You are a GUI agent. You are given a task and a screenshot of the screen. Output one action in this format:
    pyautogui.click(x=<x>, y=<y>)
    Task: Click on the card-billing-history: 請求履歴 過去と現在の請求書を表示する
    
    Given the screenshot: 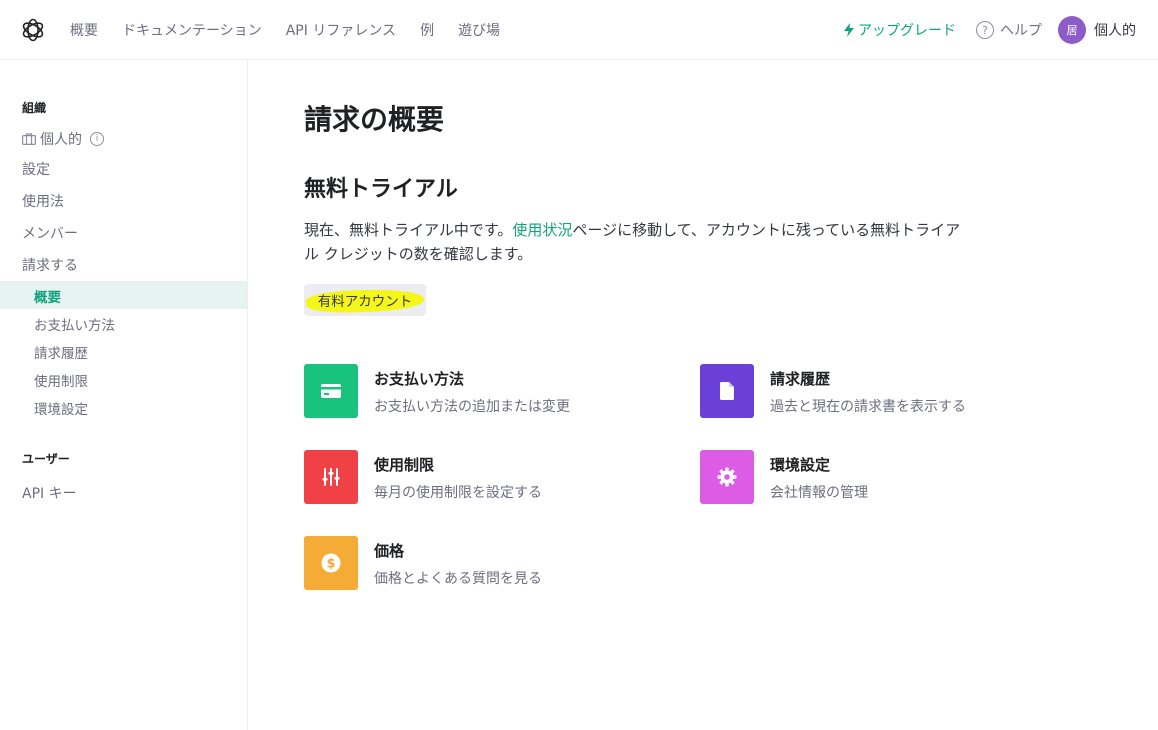 What is the action you would take?
    pyautogui.click(x=833, y=391)
    